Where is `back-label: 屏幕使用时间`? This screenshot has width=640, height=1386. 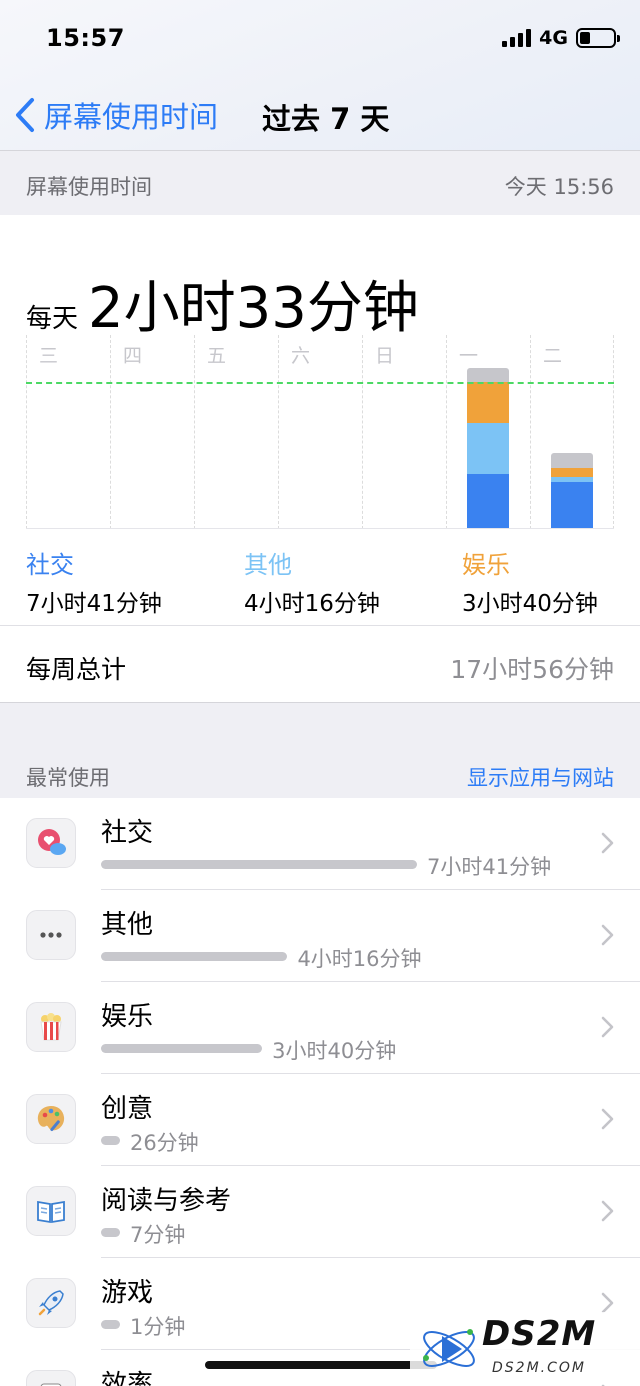
back-label: 屏幕使用时间 is located at coordinates (131, 117).